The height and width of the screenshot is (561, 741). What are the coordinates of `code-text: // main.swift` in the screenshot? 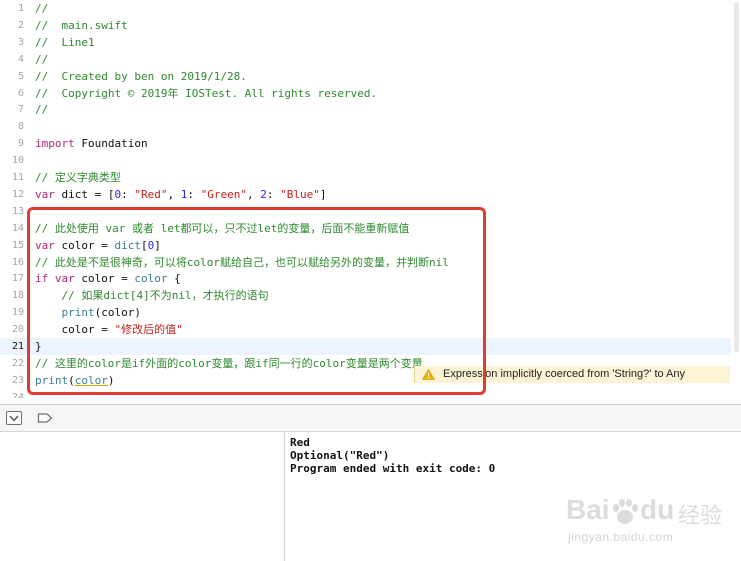 It's located at (81, 25).